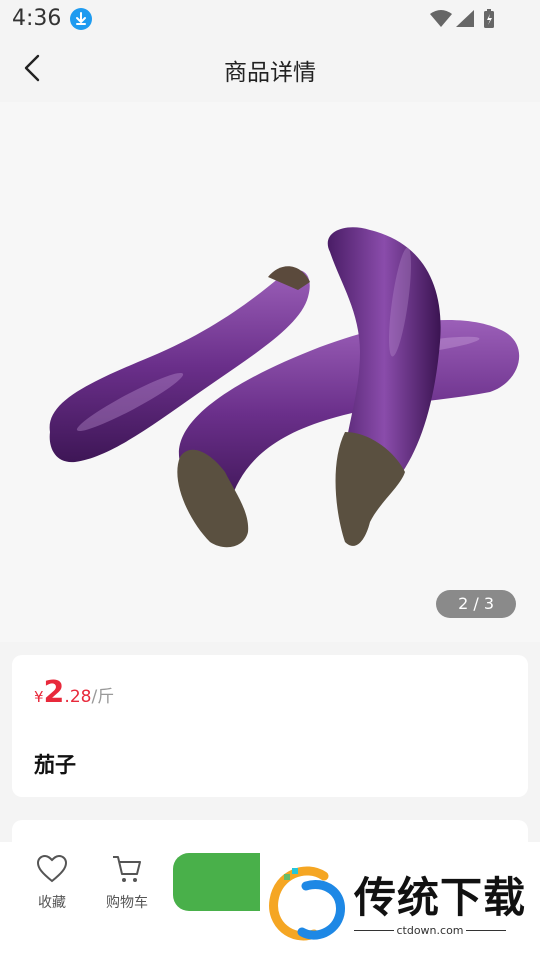 Image resolution: width=540 pixels, height=960 pixels. What do you see at coordinates (307, 903) in the screenshot?
I see `logo-icon` at bounding box center [307, 903].